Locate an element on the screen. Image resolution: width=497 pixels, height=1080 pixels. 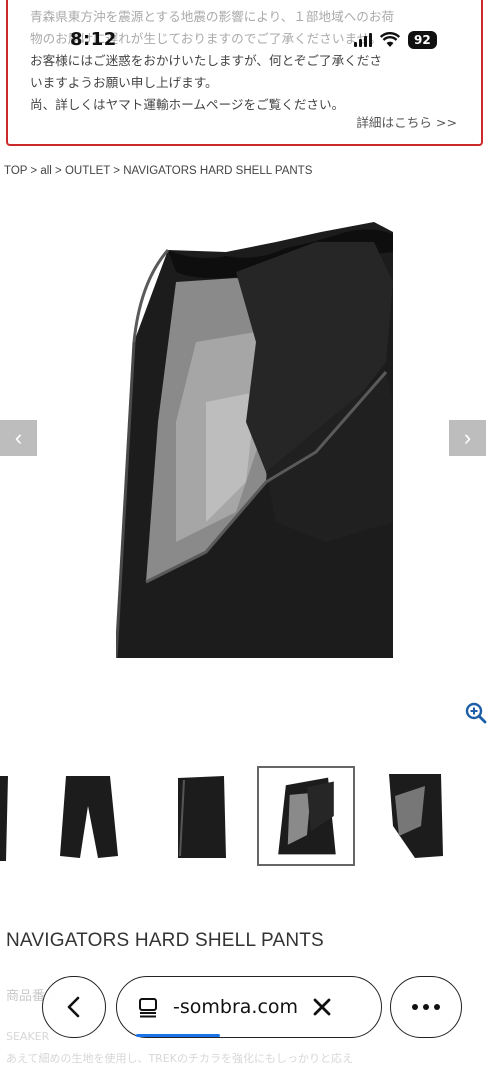
browser-back-button is located at coordinates (74, 1007).